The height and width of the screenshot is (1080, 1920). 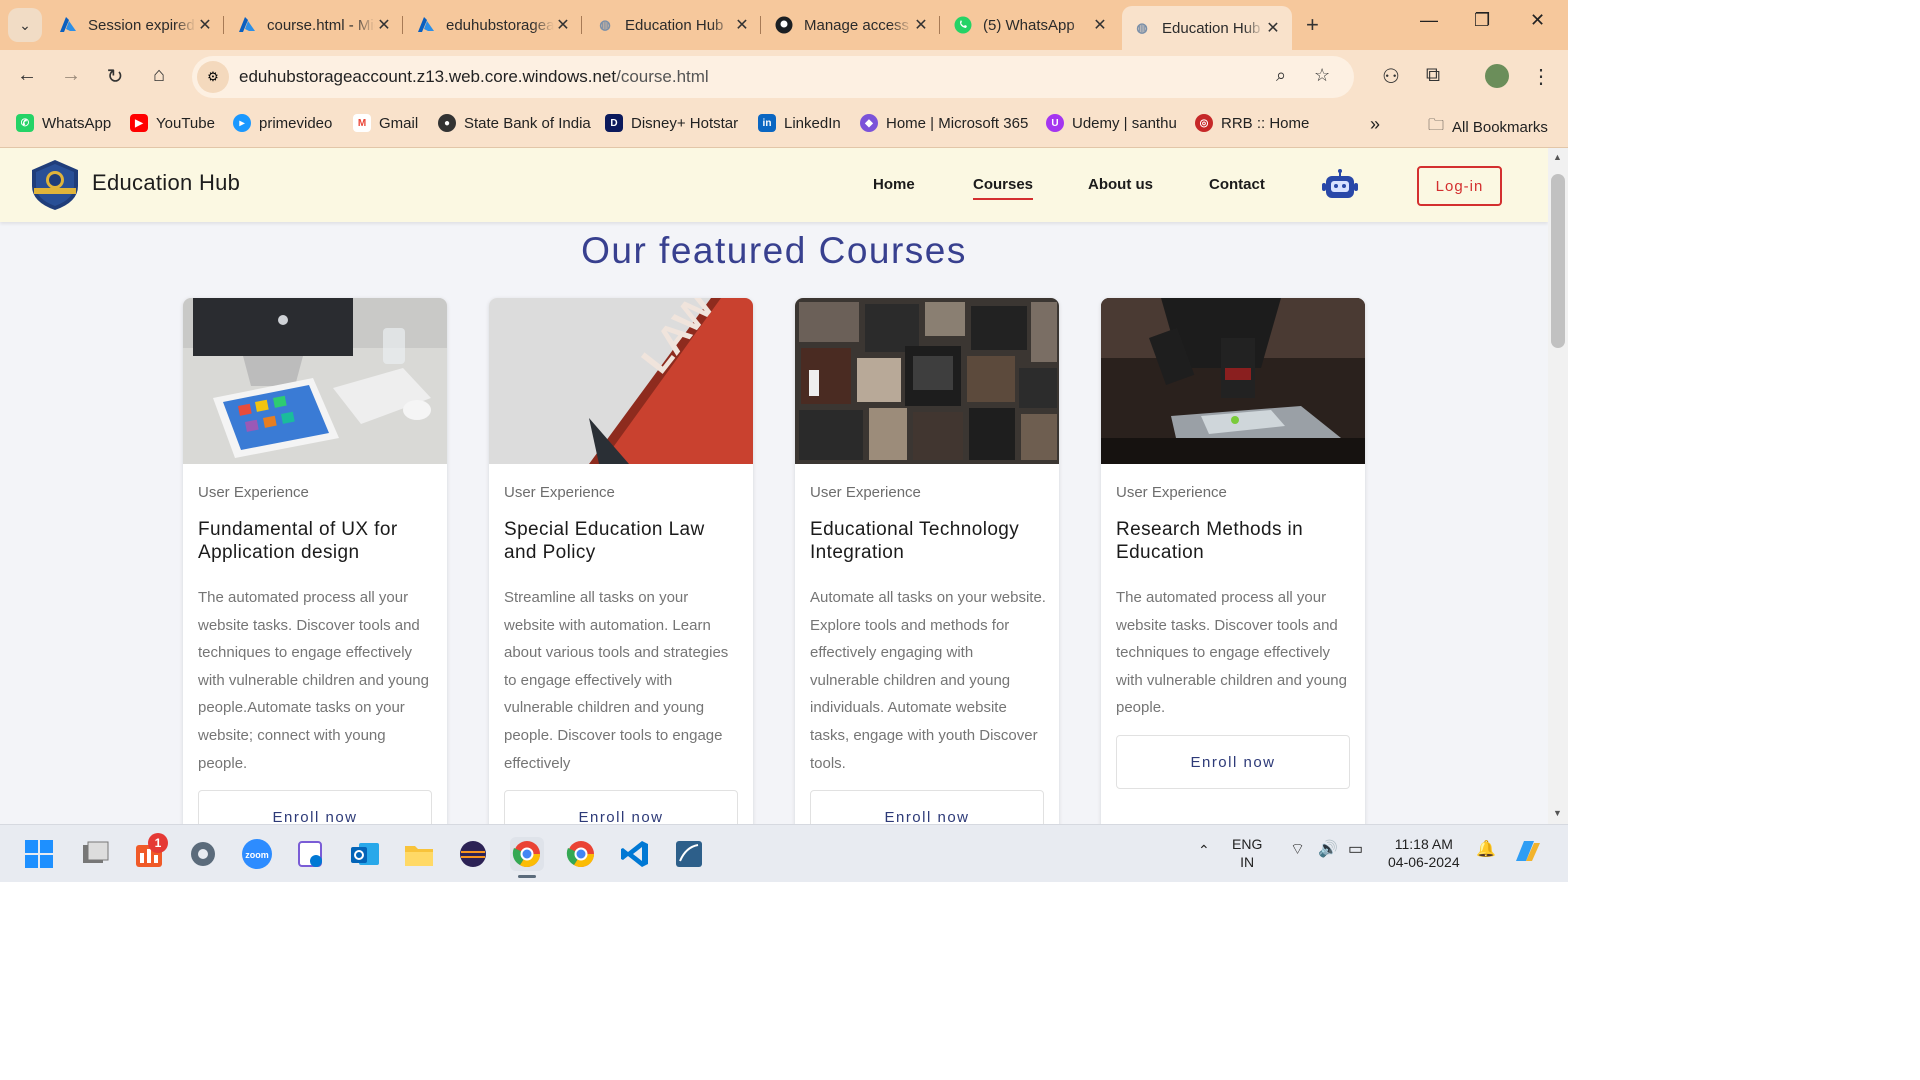 What do you see at coordinates (1429, 20) in the screenshot?
I see `minimize-button: —` at bounding box center [1429, 20].